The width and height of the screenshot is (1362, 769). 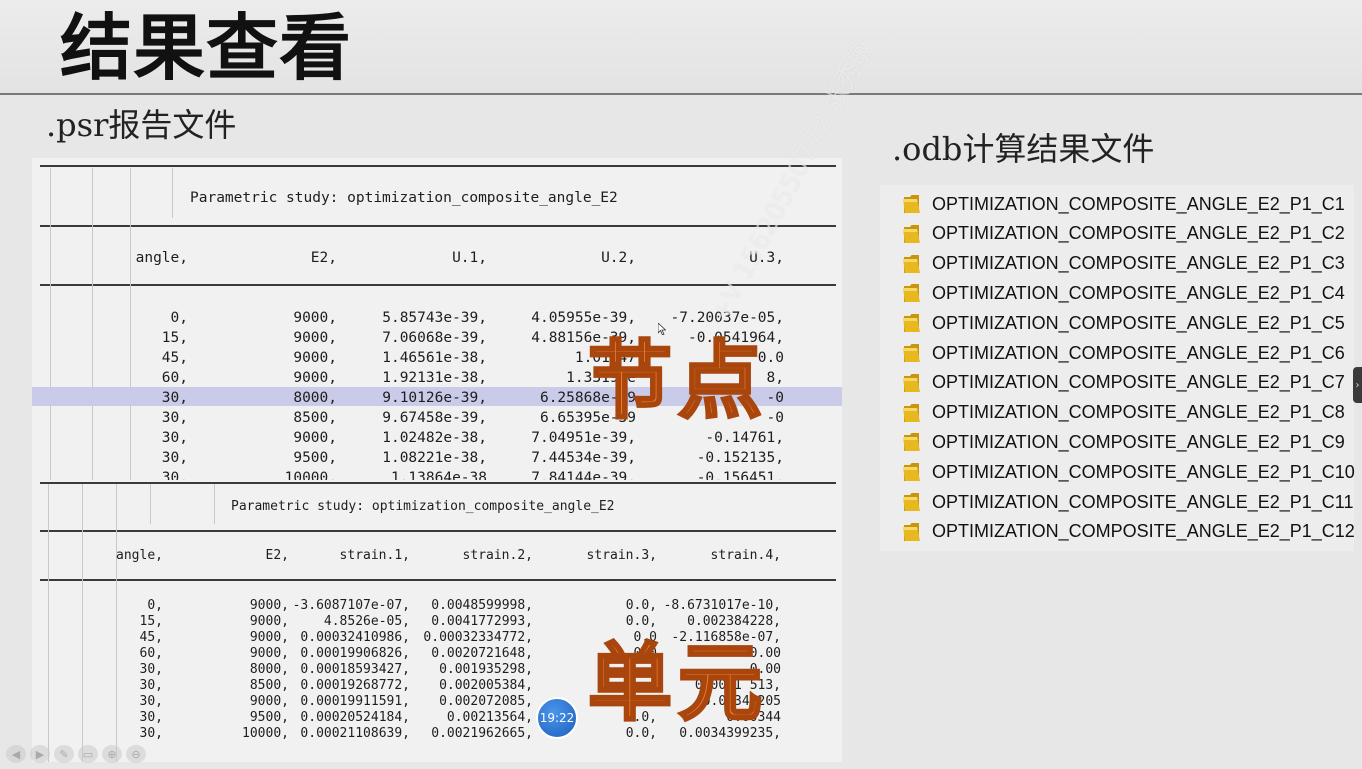 I want to click on odb-file-item: OPTIMIZATION_COMPOSITE_ANGLE_E2_P1_C9, so click(x=1123, y=442).